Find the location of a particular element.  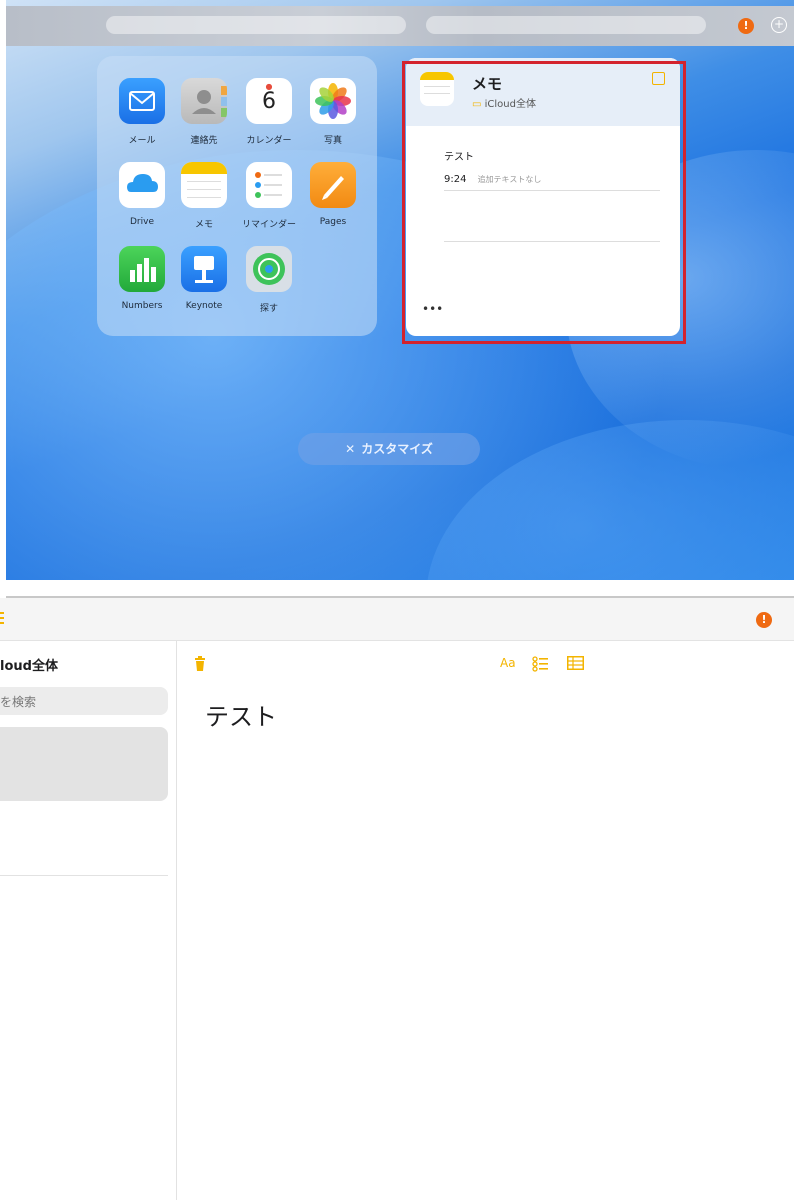

customize-label: カスタマイズ is located at coordinates (397, 449).